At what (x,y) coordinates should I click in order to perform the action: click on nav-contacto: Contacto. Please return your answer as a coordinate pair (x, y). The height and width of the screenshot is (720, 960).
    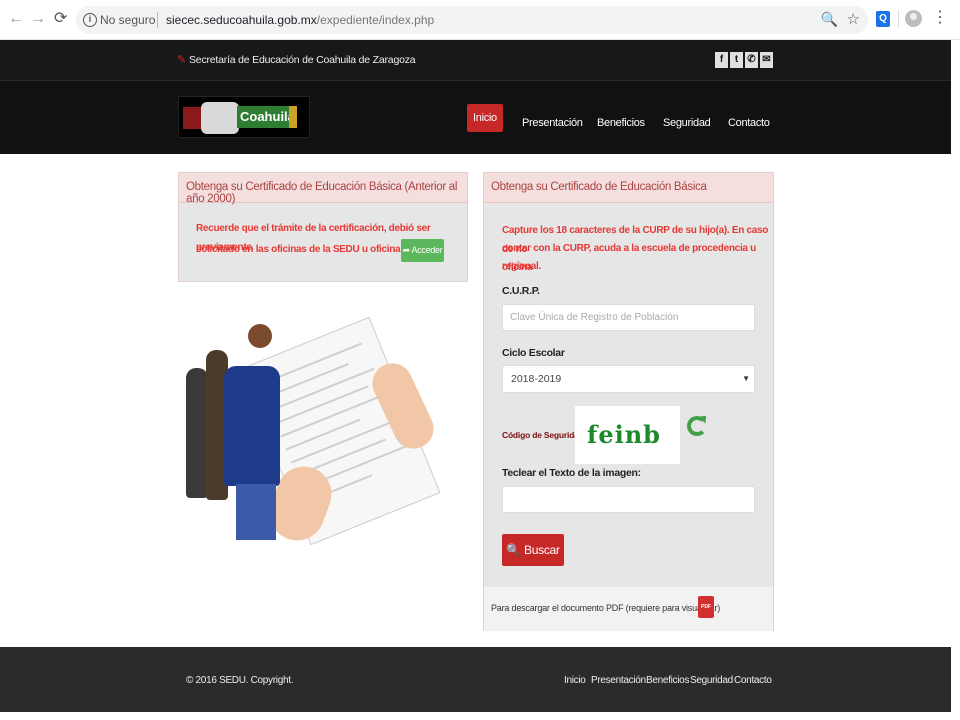
    Looking at the image, I should click on (749, 123).